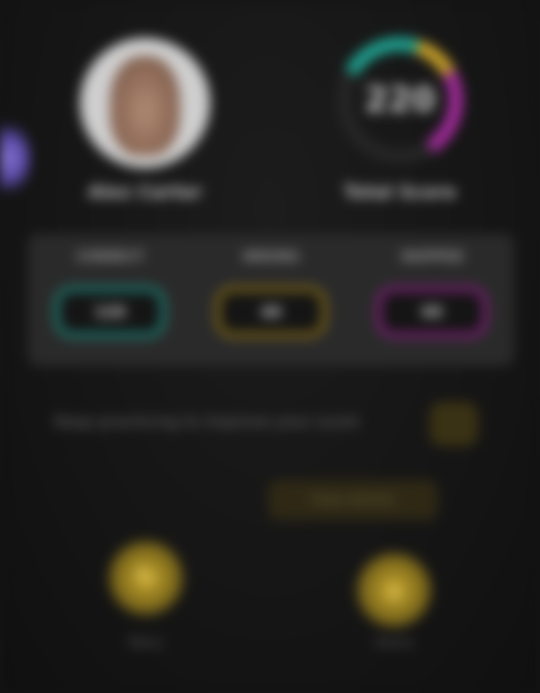  I want to click on view-details-label: View details, so click(353, 500).